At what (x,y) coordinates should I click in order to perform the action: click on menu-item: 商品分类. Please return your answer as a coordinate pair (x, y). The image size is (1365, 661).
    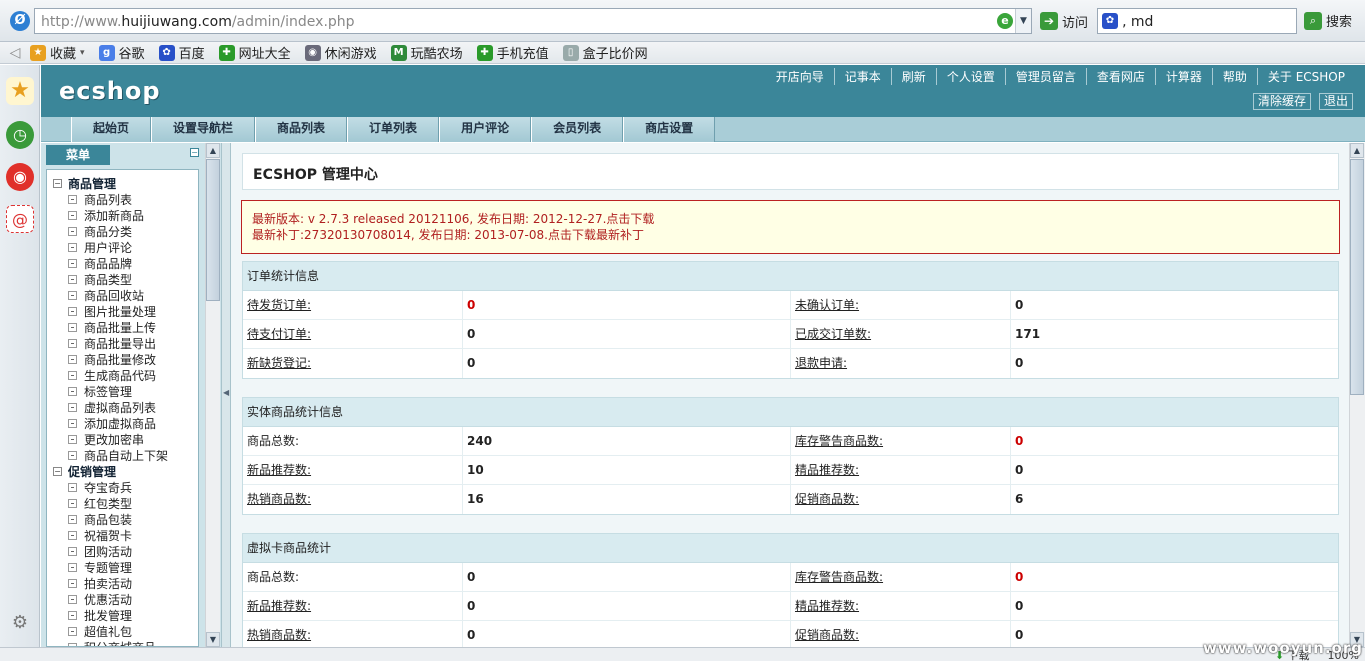
    Looking at the image, I should click on (125, 231).